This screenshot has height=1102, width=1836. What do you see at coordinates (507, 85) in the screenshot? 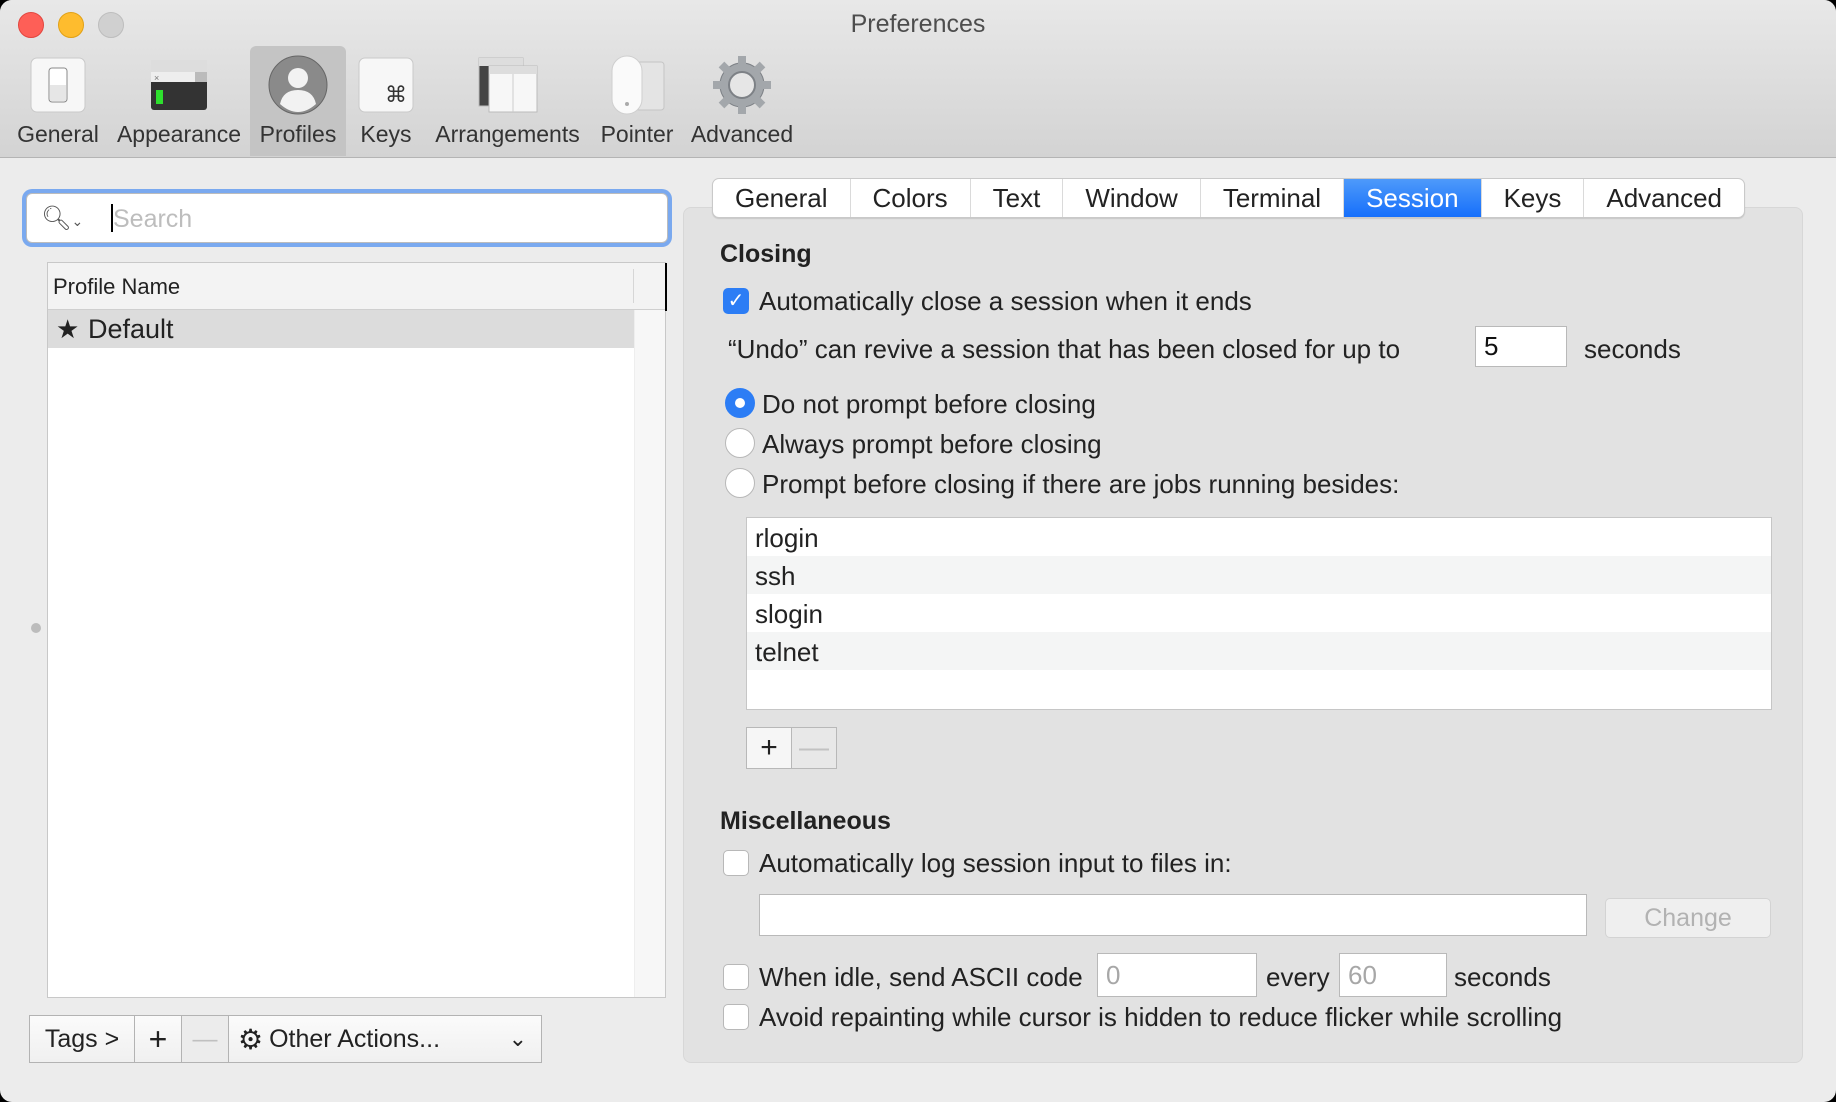
I see `arrangements-windows-icon` at bounding box center [507, 85].